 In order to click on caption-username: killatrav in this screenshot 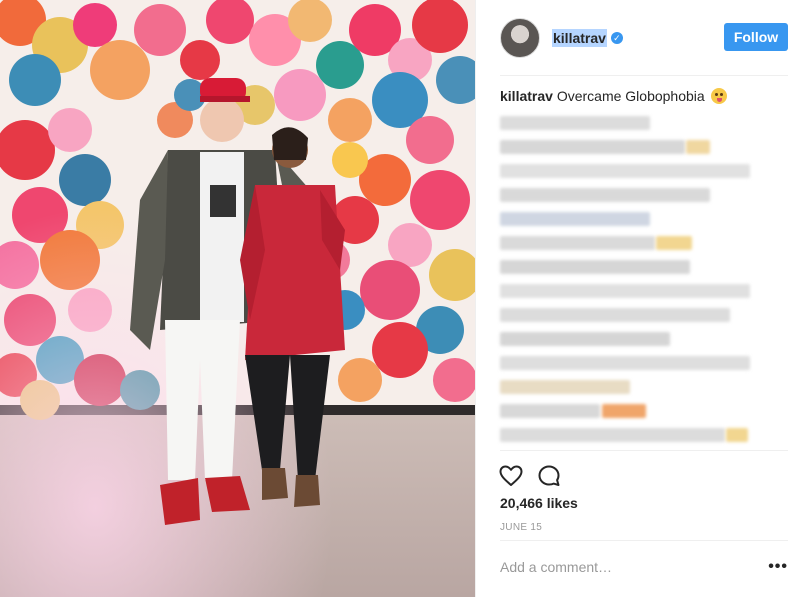, I will do `click(526, 96)`.